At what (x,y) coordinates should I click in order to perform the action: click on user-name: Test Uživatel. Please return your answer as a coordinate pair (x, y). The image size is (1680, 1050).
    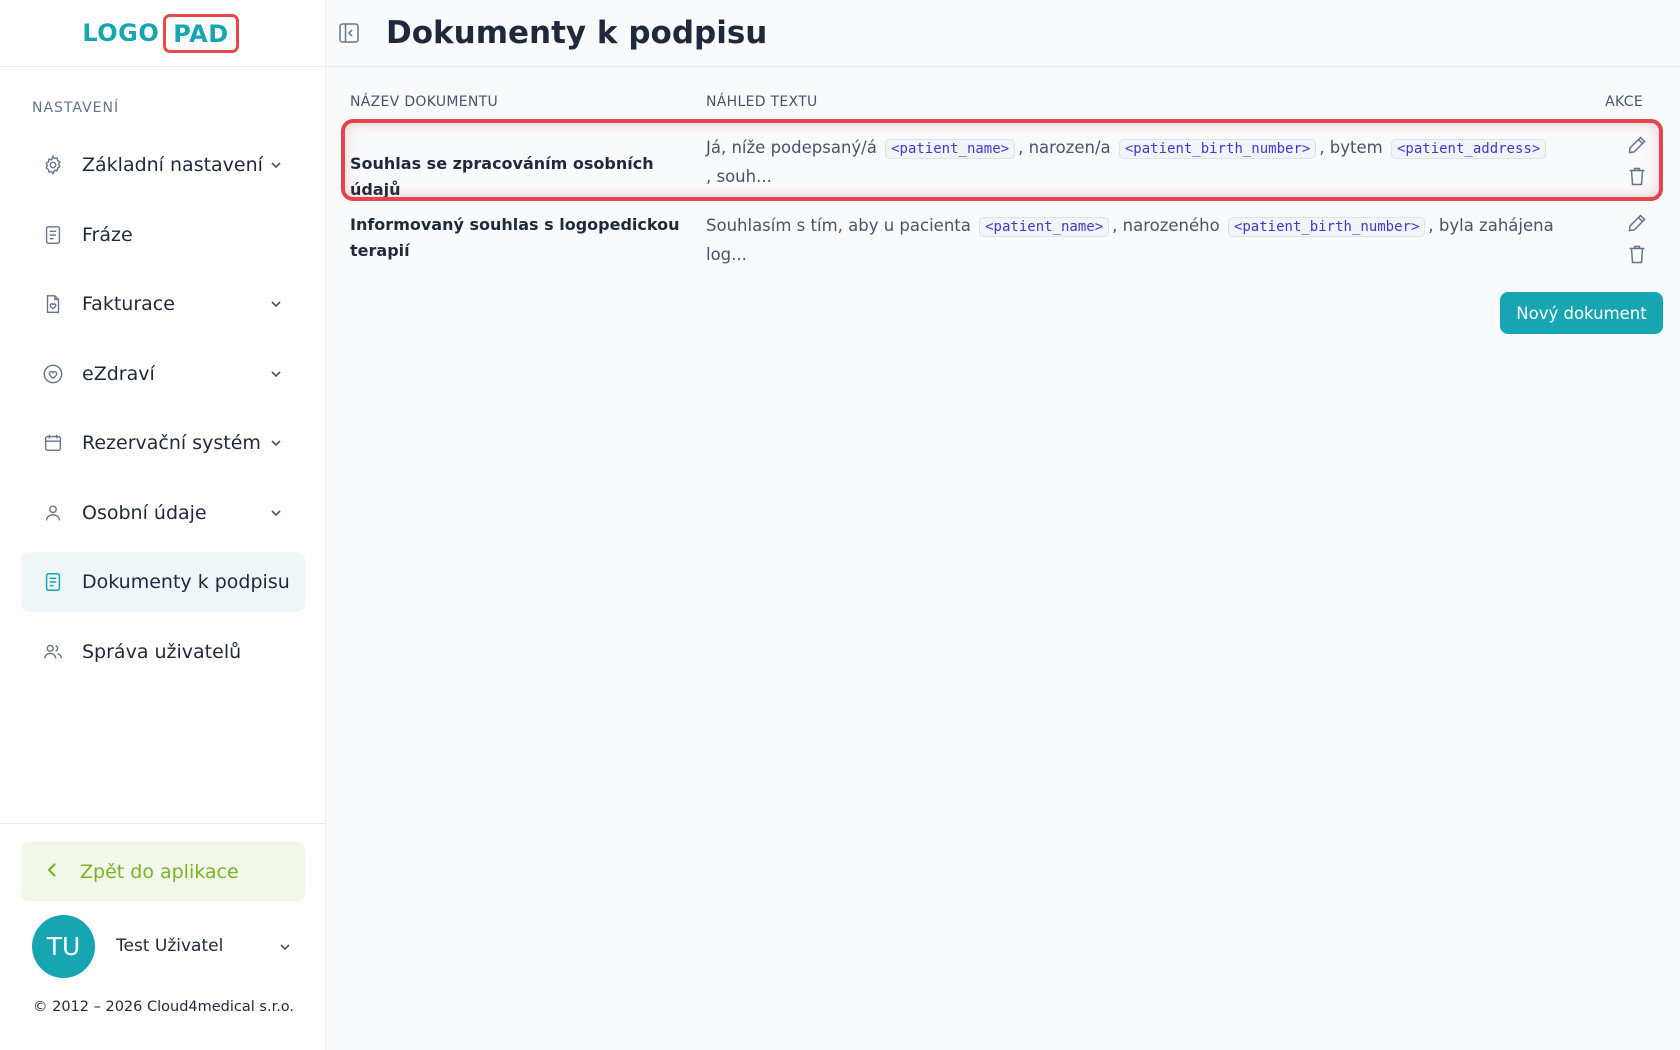
    Looking at the image, I should click on (170, 946).